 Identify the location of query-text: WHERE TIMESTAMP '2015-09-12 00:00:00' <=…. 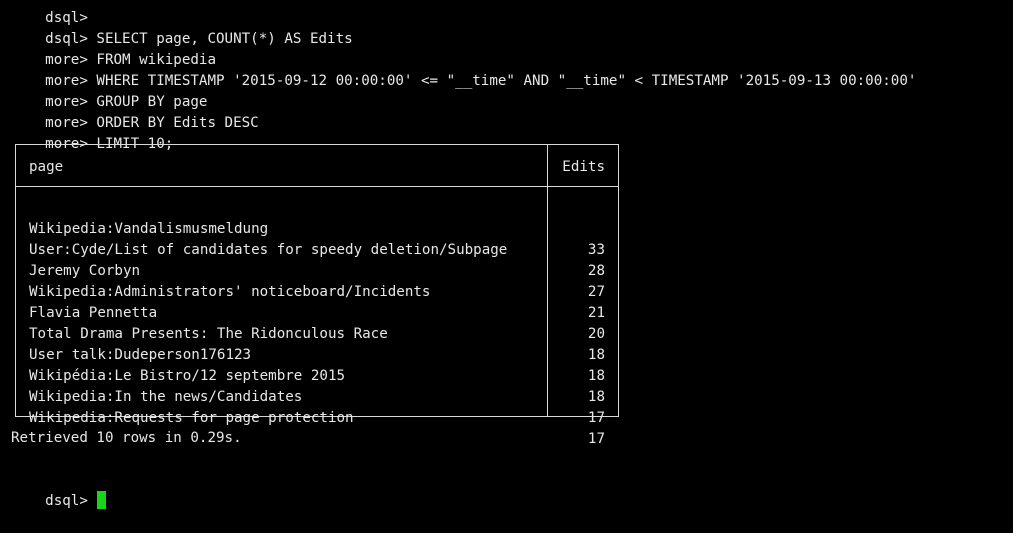
(506, 81).